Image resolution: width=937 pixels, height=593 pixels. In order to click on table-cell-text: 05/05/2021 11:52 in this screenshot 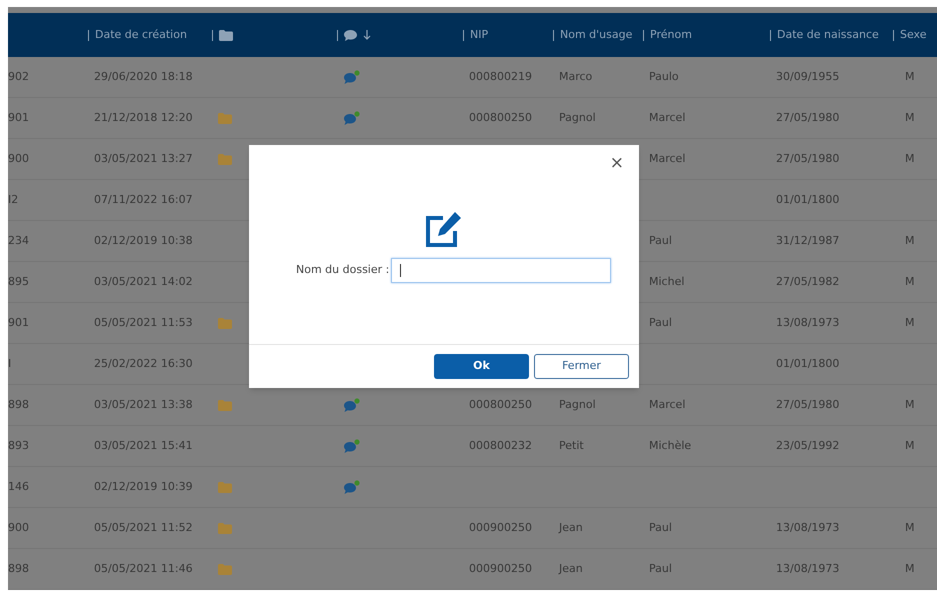, I will do `click(143, 528)`.